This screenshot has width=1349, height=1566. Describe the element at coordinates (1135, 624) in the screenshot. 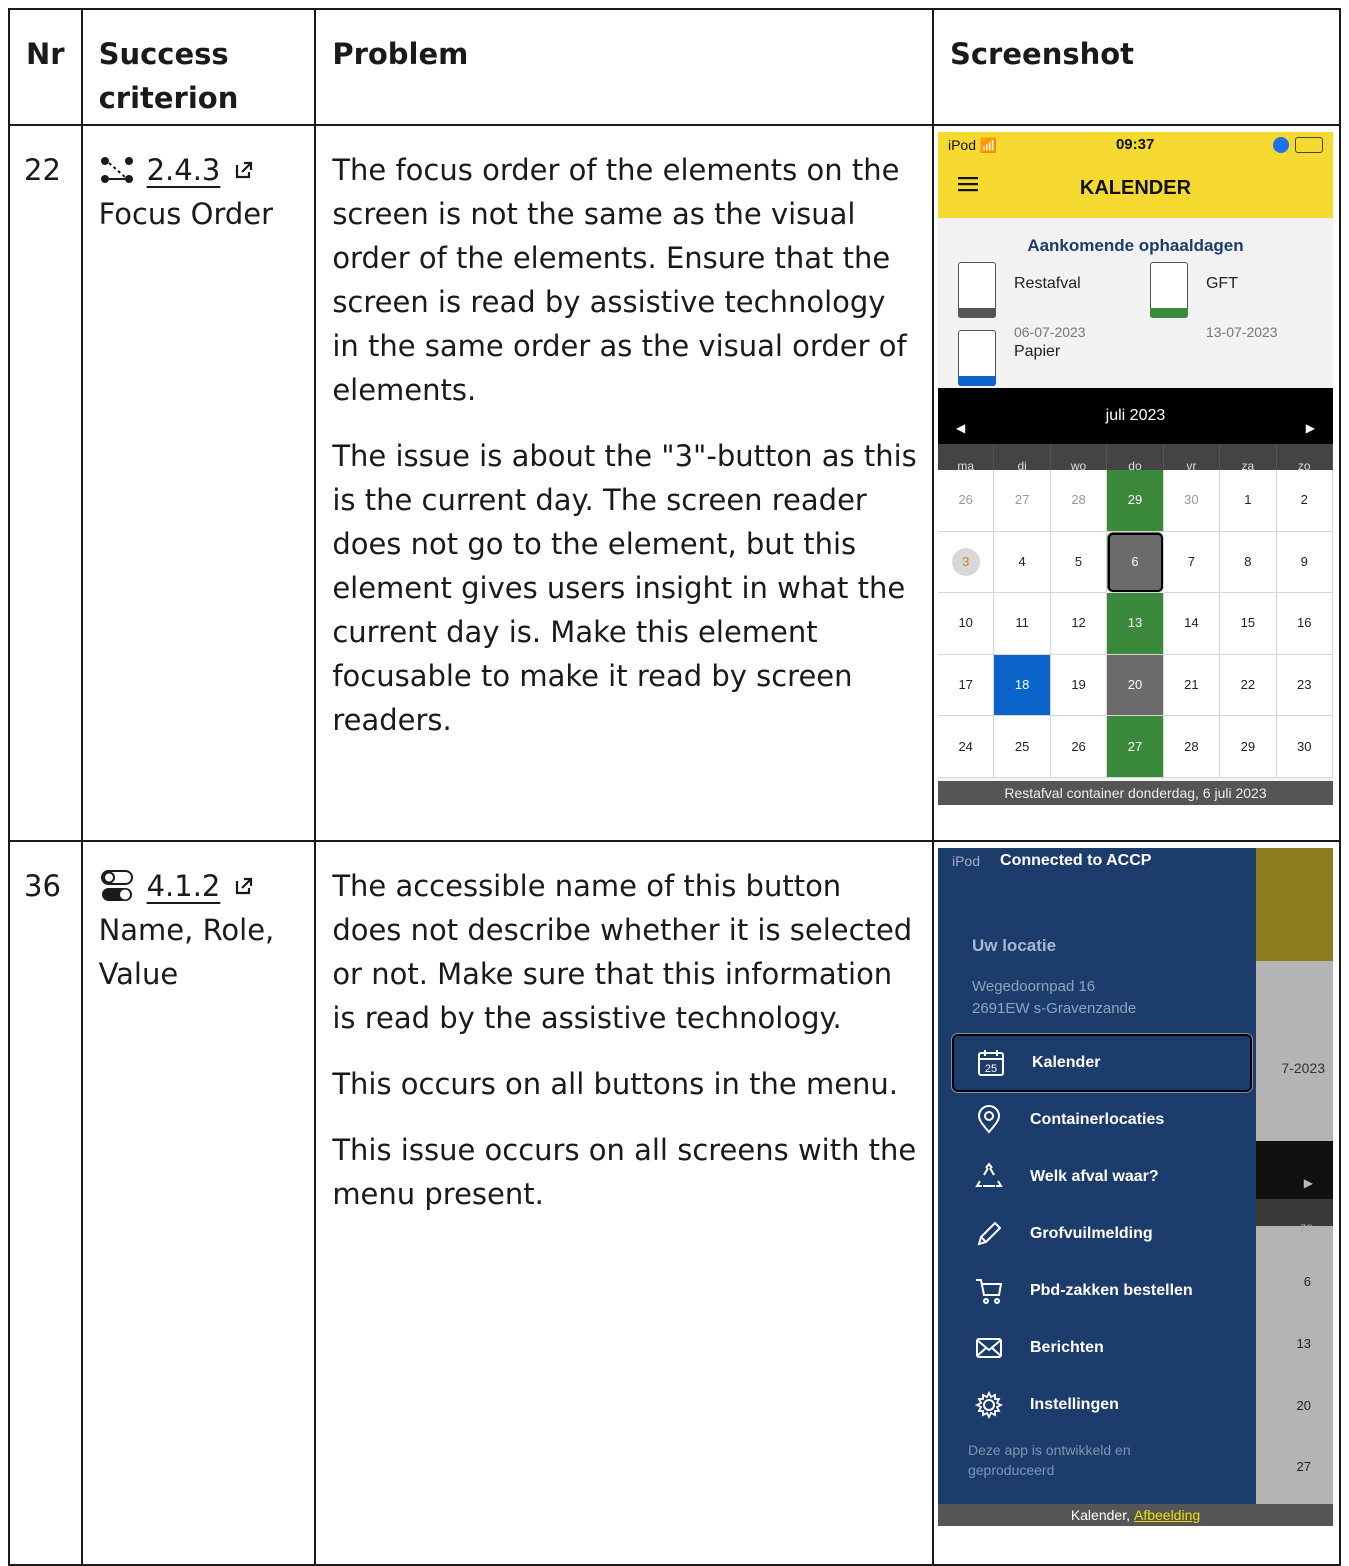

I see `calendar-day: 13` at that location.